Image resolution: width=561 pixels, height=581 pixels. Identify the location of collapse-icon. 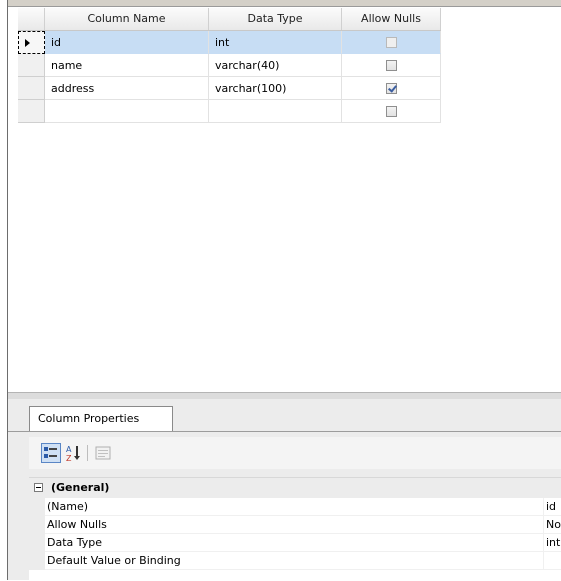
(38, 487).